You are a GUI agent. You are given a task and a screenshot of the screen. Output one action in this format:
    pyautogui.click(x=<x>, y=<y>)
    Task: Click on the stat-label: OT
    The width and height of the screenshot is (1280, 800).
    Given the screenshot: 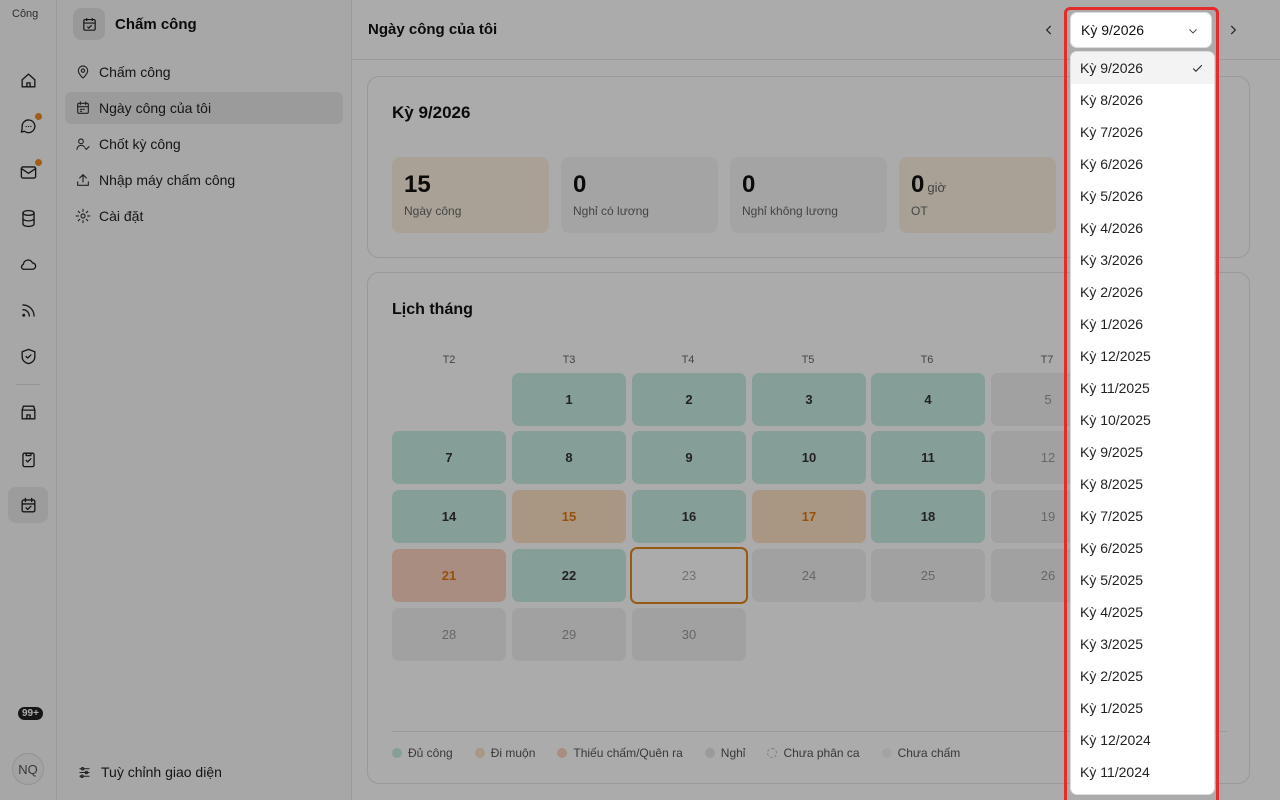 What is the action you would take?
    pyautogui.click(x=919, y=211)
    